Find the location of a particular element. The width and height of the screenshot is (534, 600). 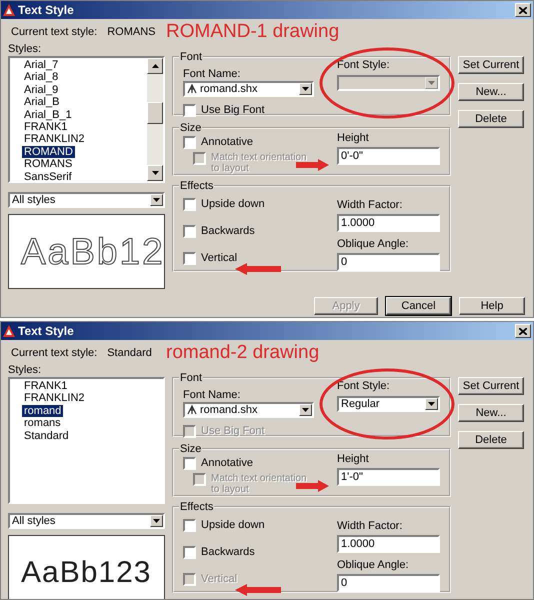

scroll-up-icon is located at coordinates (155, 66).